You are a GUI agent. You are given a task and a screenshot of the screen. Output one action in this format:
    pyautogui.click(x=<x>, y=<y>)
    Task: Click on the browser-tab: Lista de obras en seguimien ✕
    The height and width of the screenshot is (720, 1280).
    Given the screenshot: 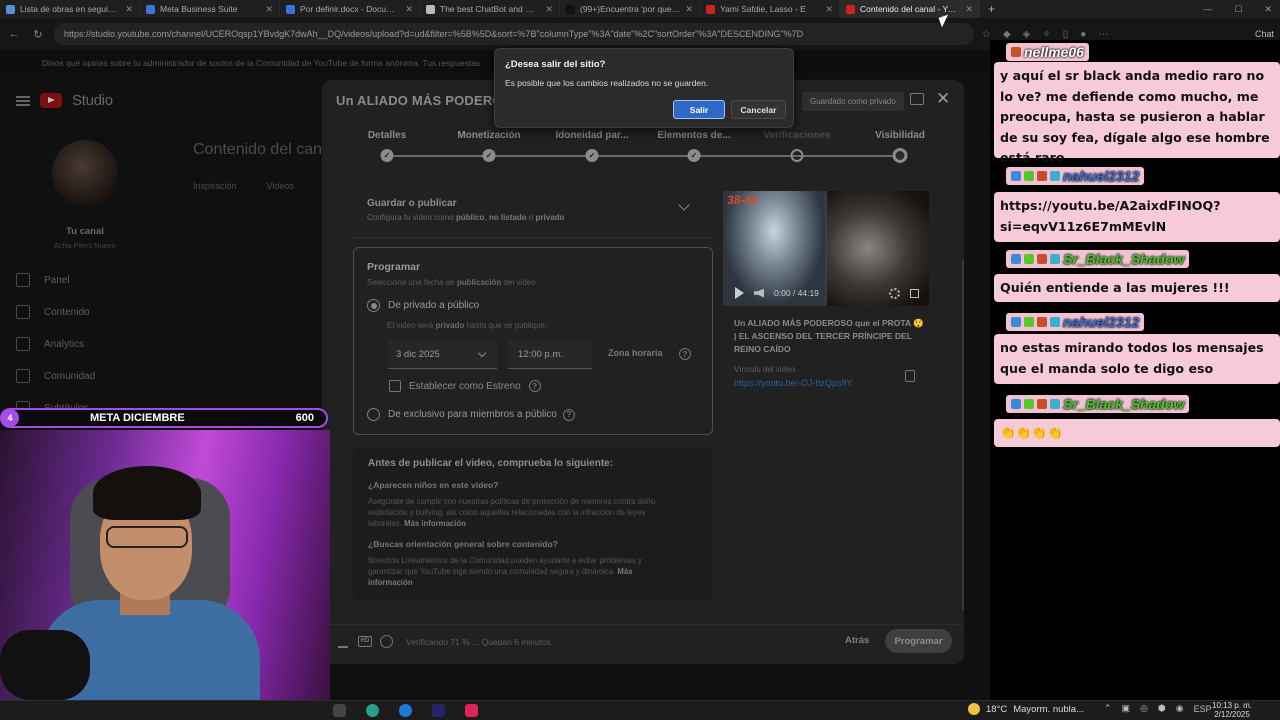 What is the action you would take?
    pyautogui.click(x=70, y=9)
    